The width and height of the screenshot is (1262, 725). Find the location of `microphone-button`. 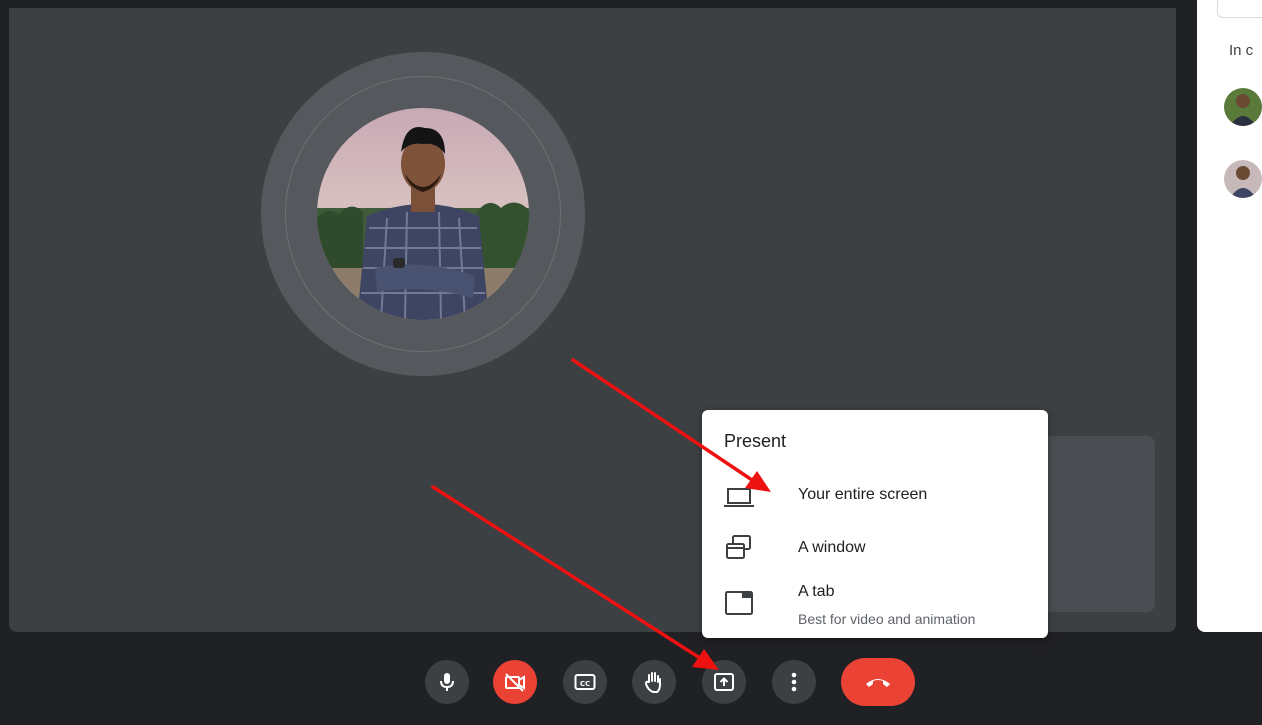

microphone-button is located at coordinates (447, 682).